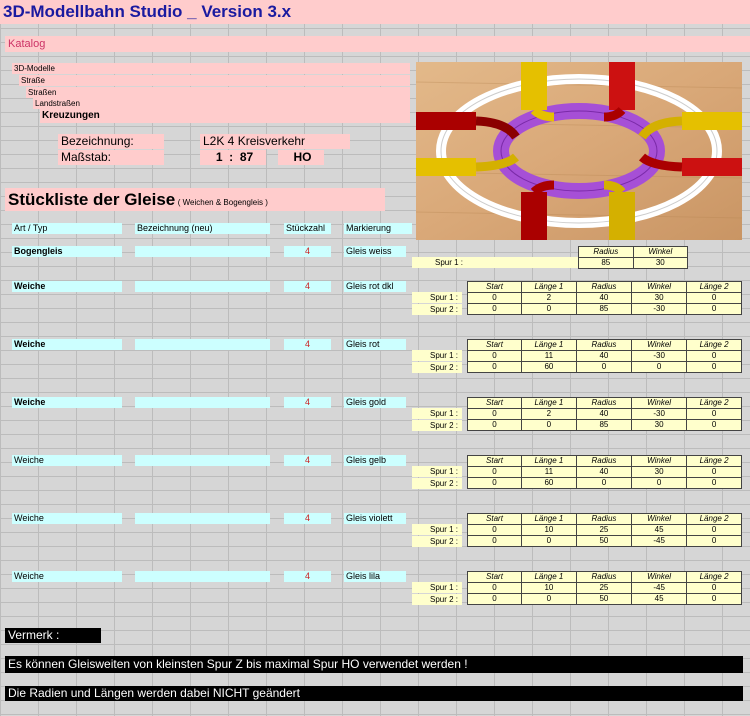 The height and width of the screenshot is (716, 750). I want to click on param-cell: 11, so click(548, 356).